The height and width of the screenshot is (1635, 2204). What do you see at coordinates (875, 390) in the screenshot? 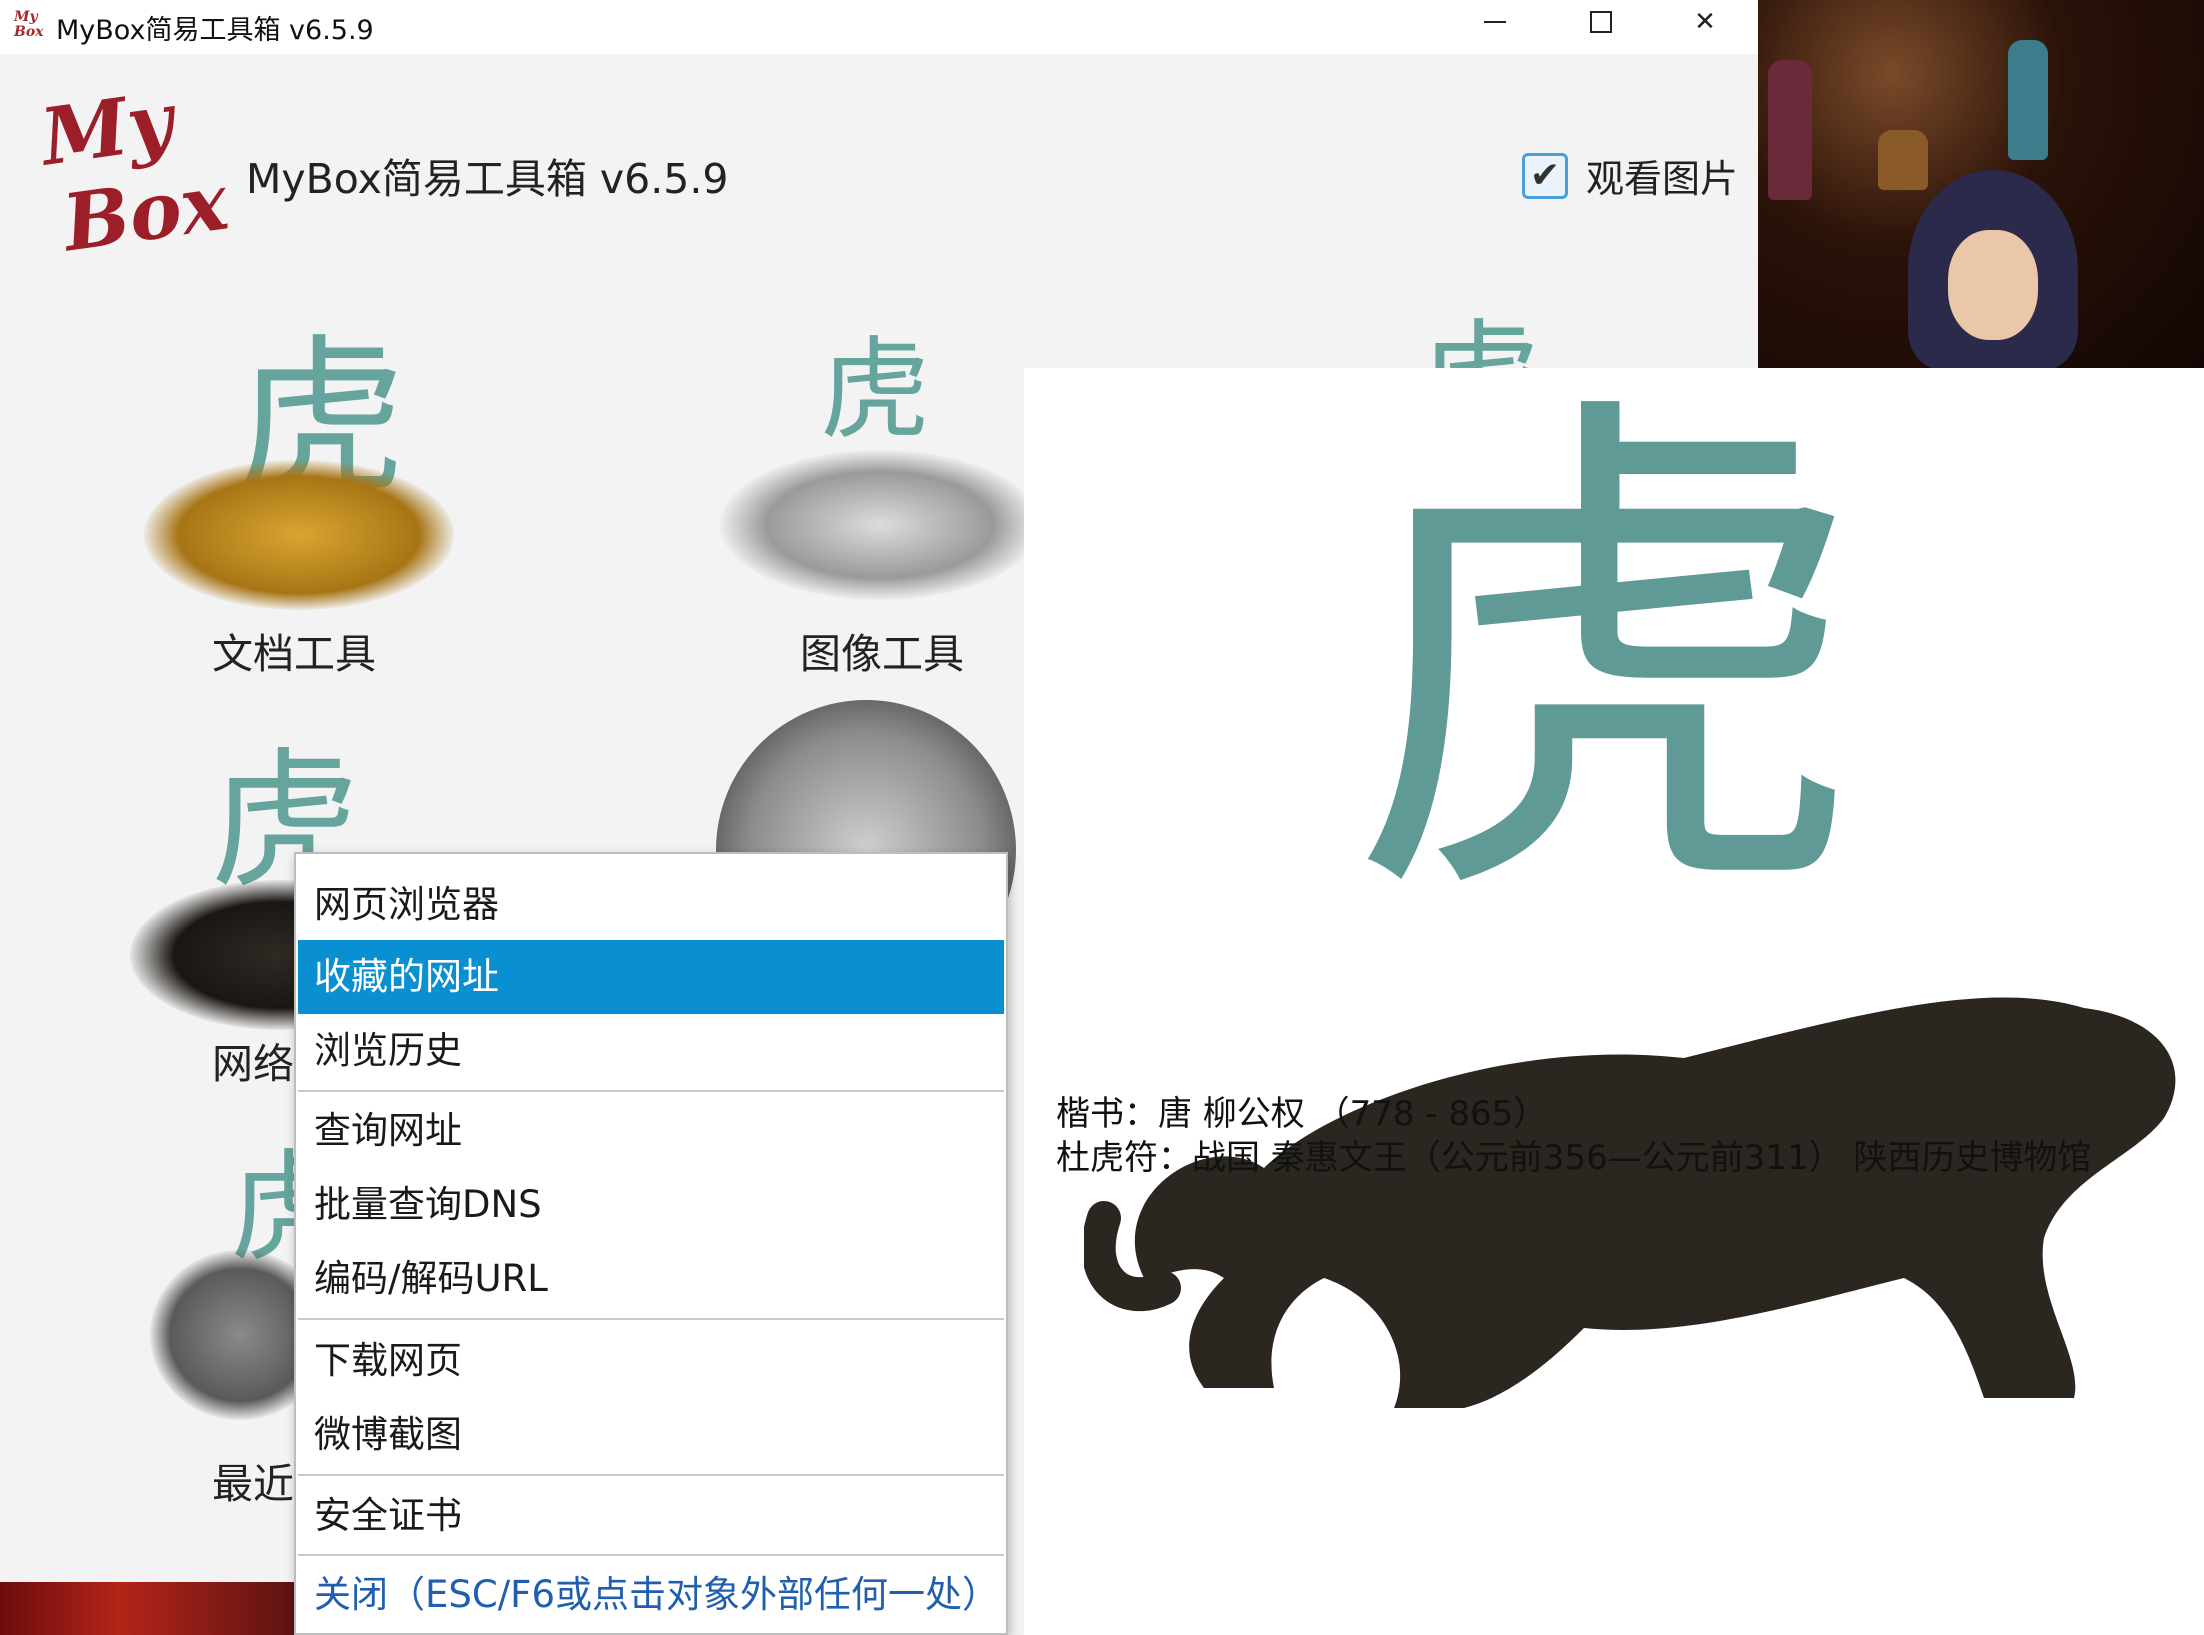
I see `calligraphy-glyph-icon: 虎` at bounding box center [875, 390].